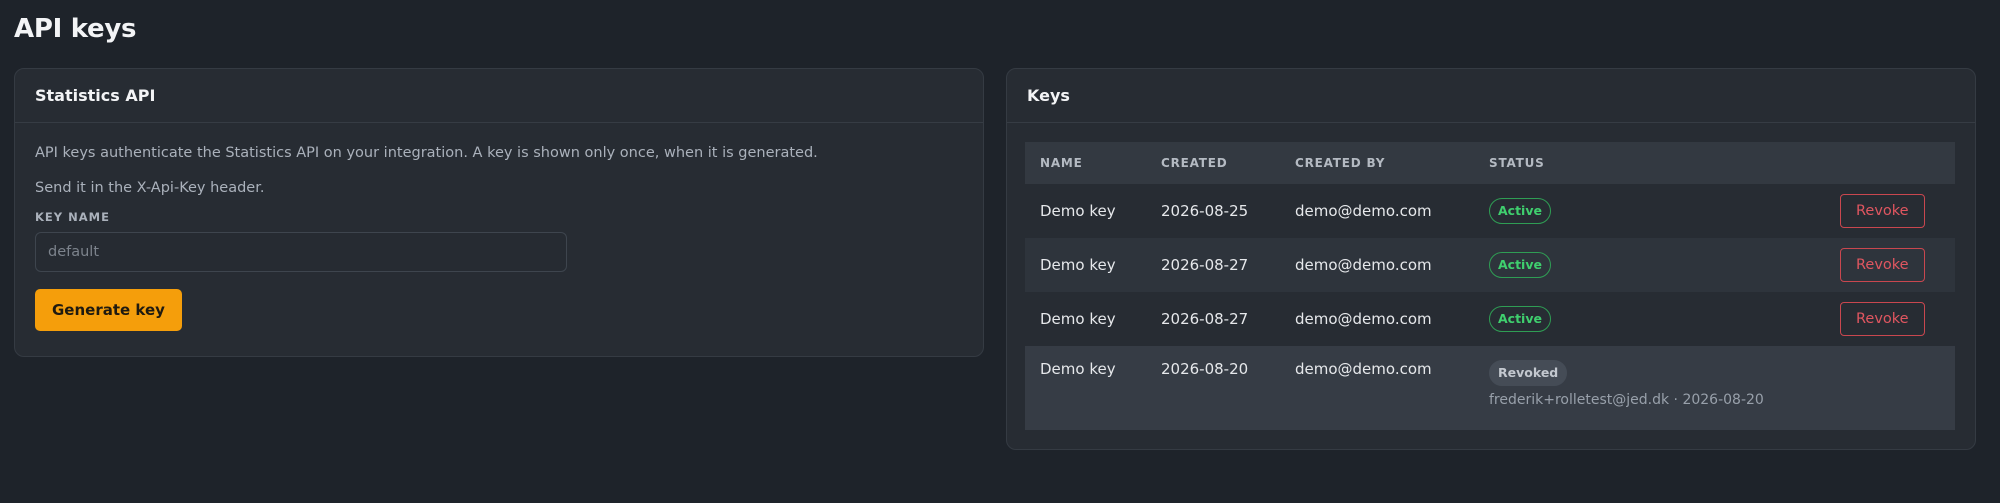 The height and width of the screenshot is (503, 2000). I want to click on column-header-name: NAME, so click(1061, 163).